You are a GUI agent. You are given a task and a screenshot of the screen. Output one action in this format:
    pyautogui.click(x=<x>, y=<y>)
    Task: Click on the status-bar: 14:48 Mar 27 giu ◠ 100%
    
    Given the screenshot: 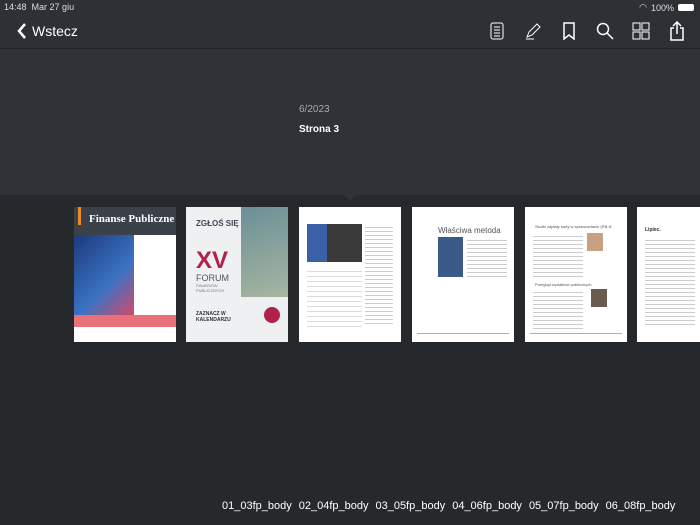 What is the action you would take?
    pyautogui.click(x=350, y=7)
    